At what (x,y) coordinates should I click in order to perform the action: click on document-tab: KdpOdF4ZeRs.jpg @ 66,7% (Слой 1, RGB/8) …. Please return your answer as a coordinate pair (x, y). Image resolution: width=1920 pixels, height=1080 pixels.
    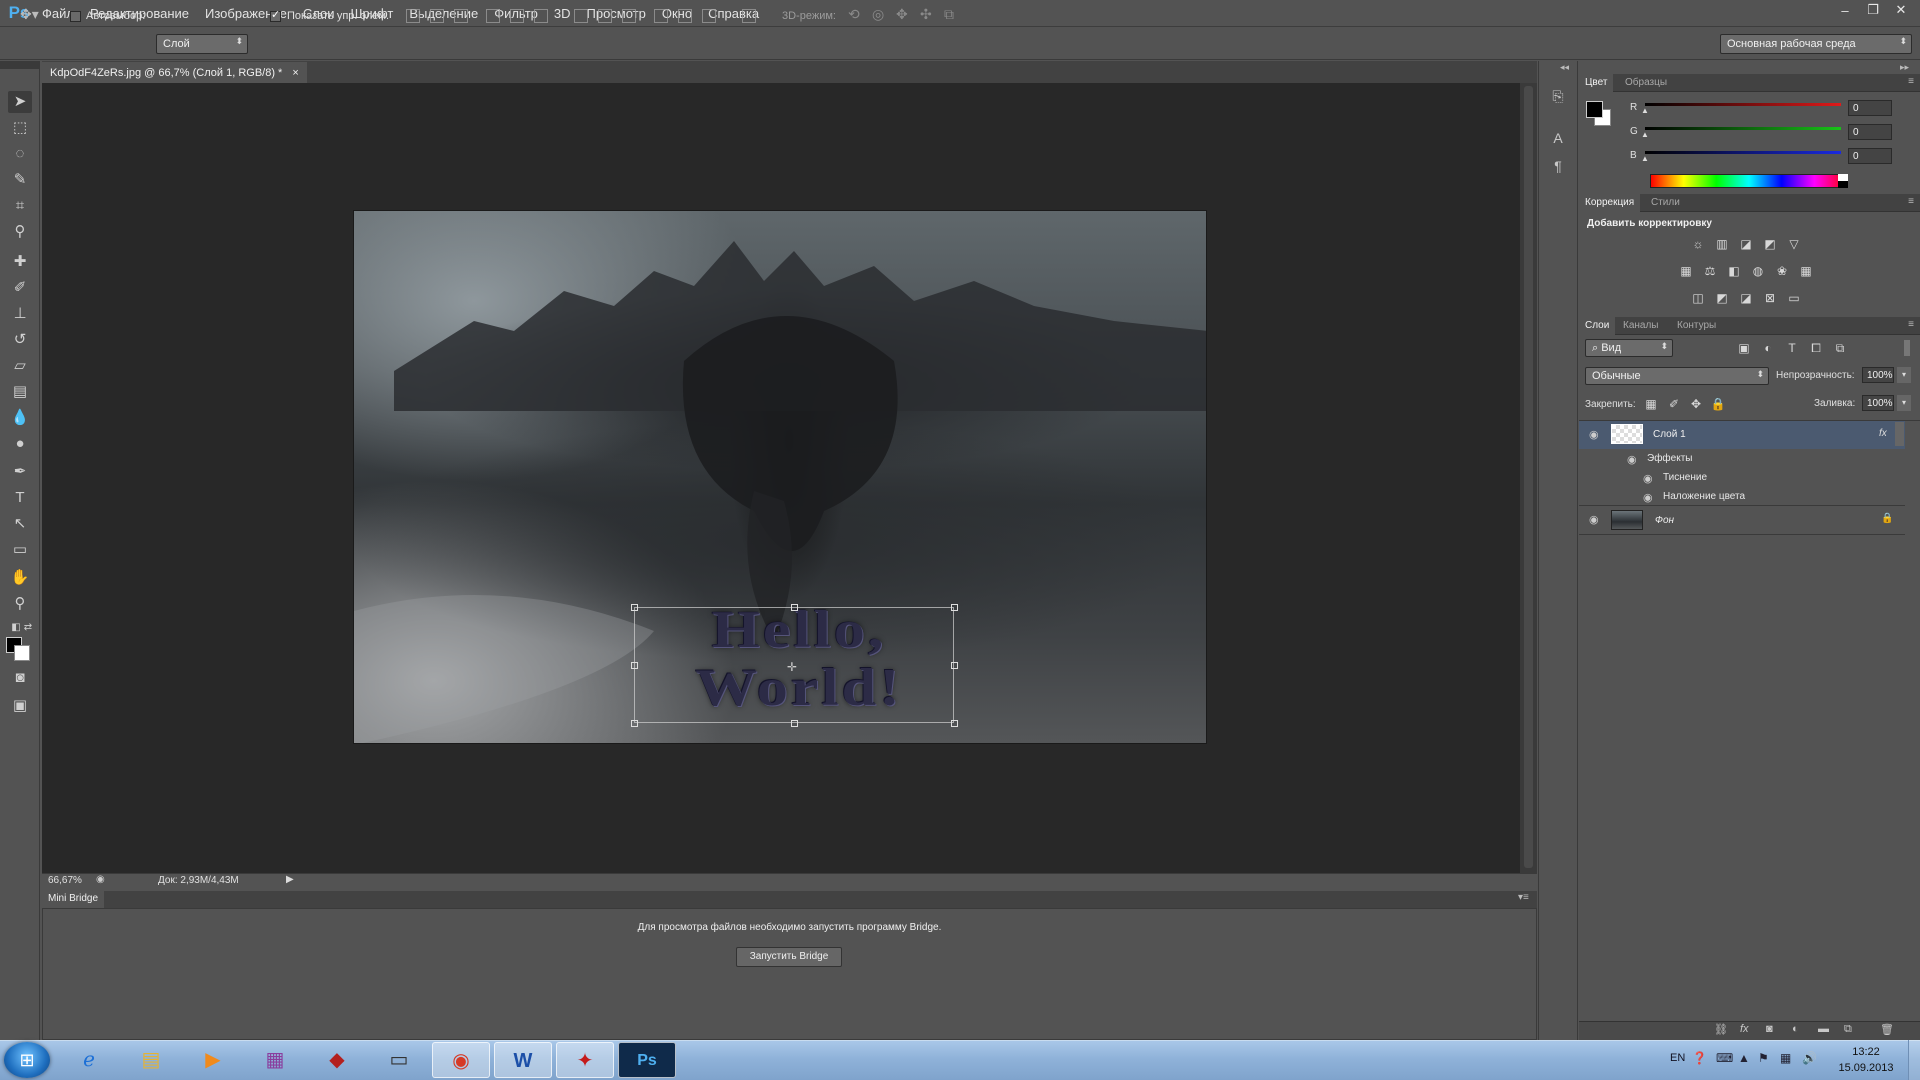
    Looking at the image, I should click on (174, 72).